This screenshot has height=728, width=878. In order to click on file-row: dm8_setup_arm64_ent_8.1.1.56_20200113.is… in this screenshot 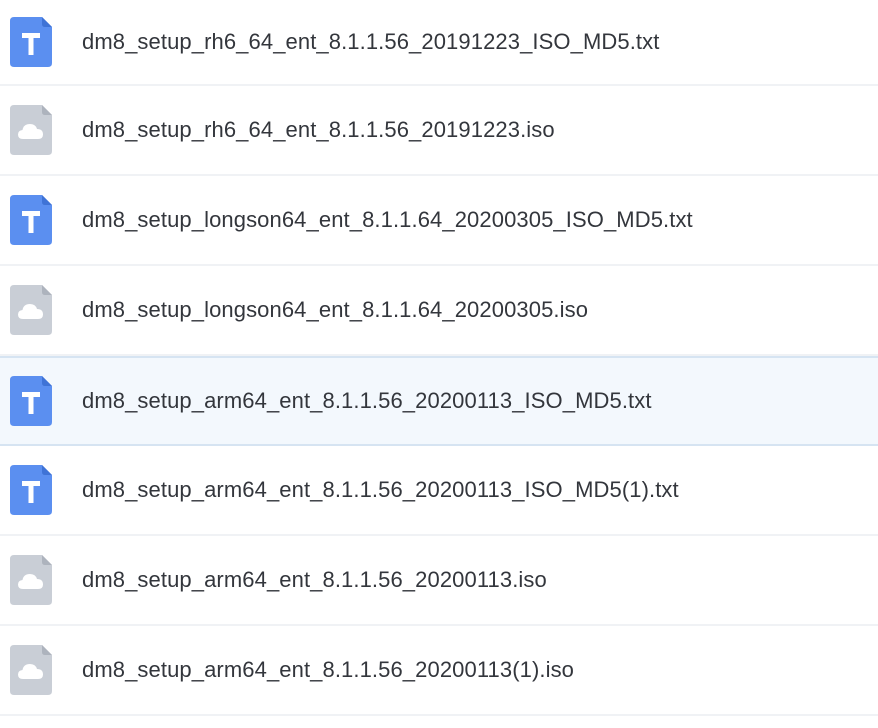, I will do `click(439, 581)`.